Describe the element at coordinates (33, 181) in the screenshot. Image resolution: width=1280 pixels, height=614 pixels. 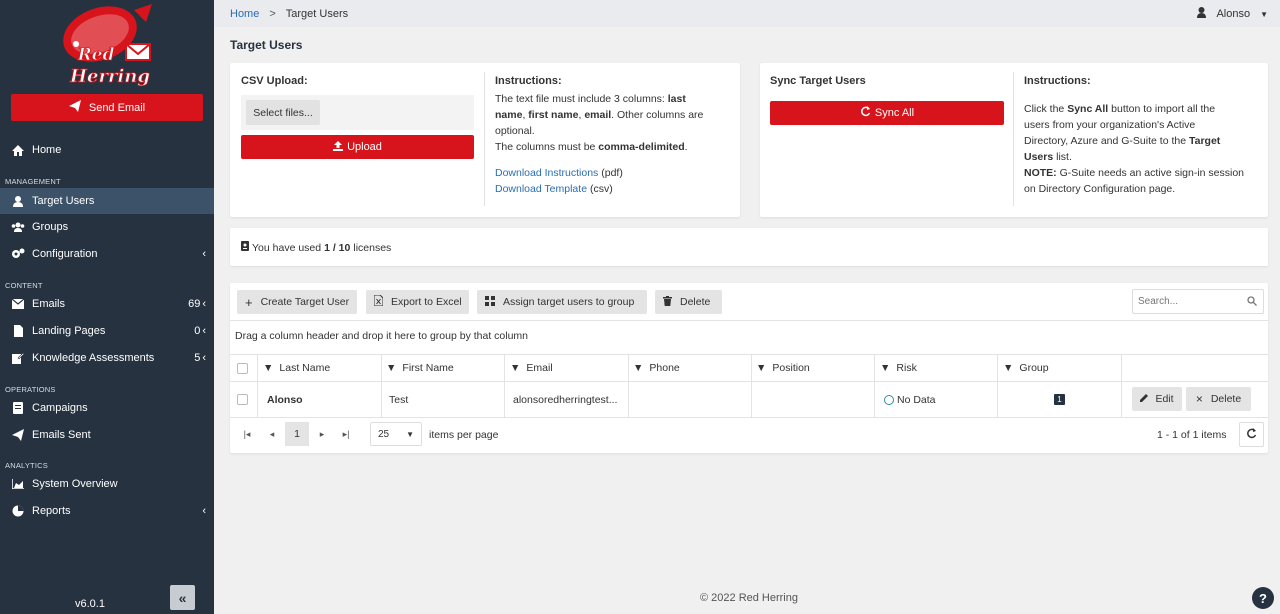
I see `section-management: MANAGEMENT` at that location.